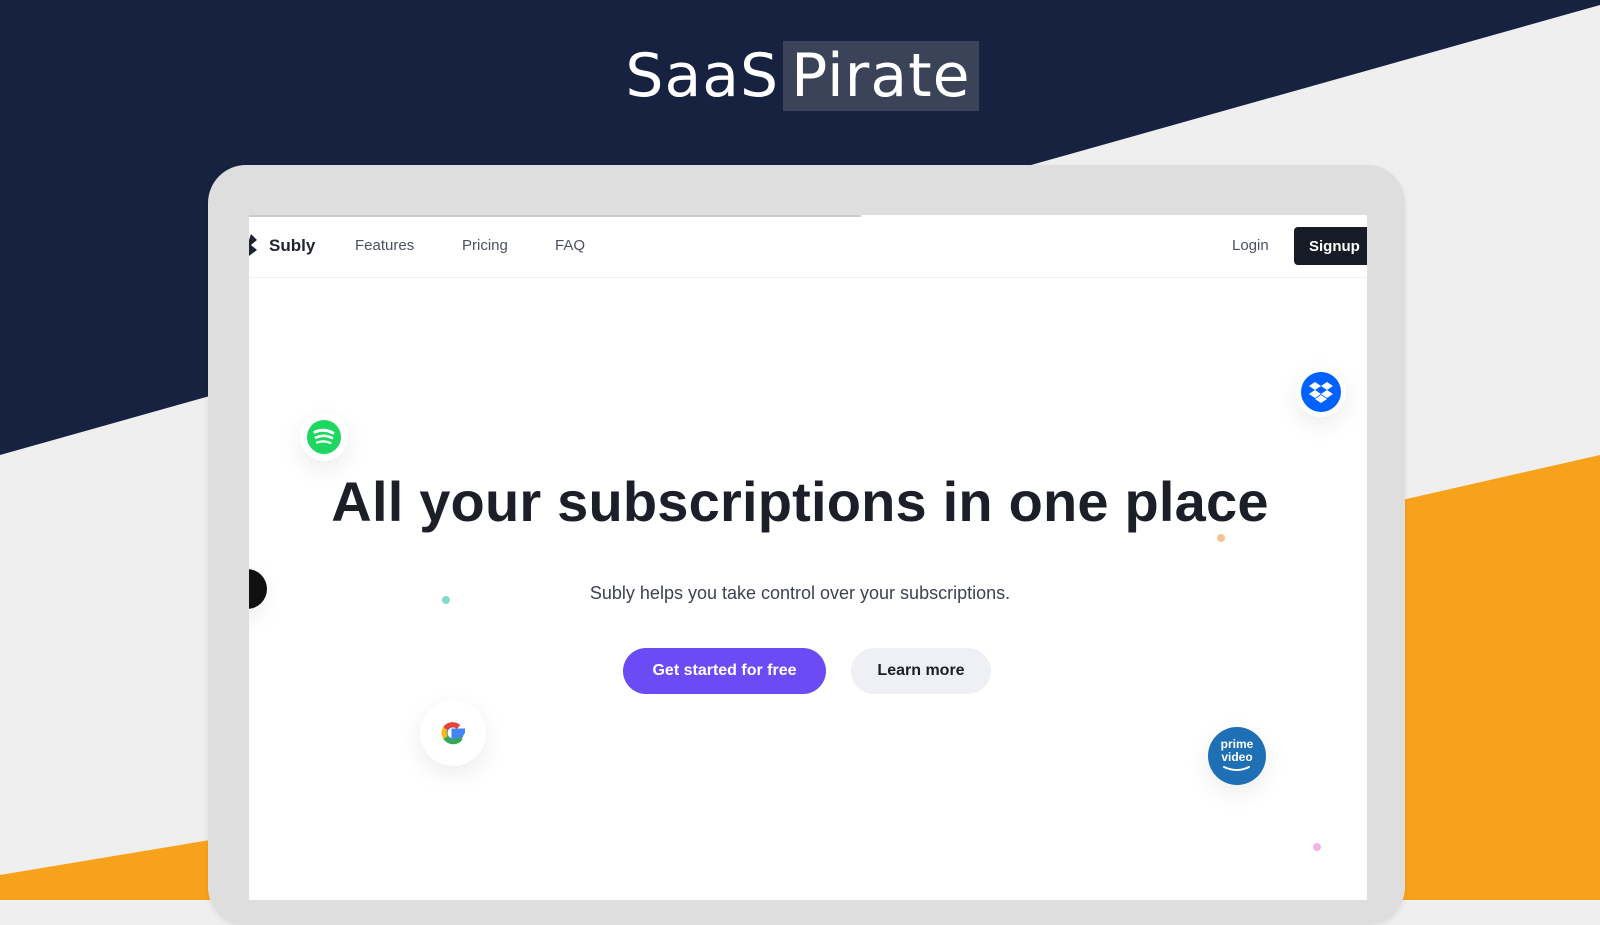  Describe the element at coordinates (808, 246) in the screenshot. I see `navbar: Subly Features Pricing FAQ Login Signup` at that location.